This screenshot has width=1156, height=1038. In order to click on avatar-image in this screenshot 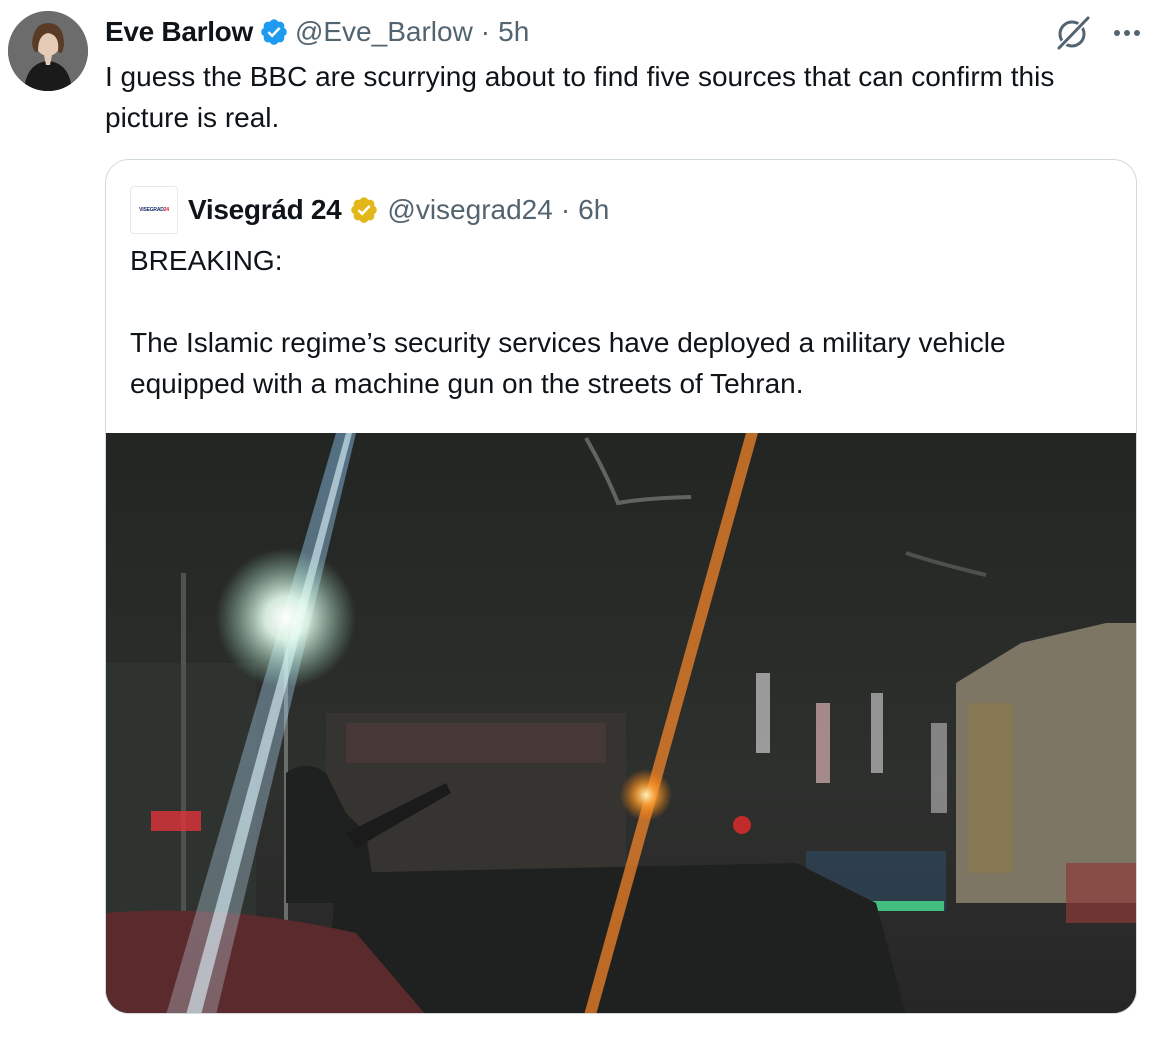, I will do `click(48, 51)`.